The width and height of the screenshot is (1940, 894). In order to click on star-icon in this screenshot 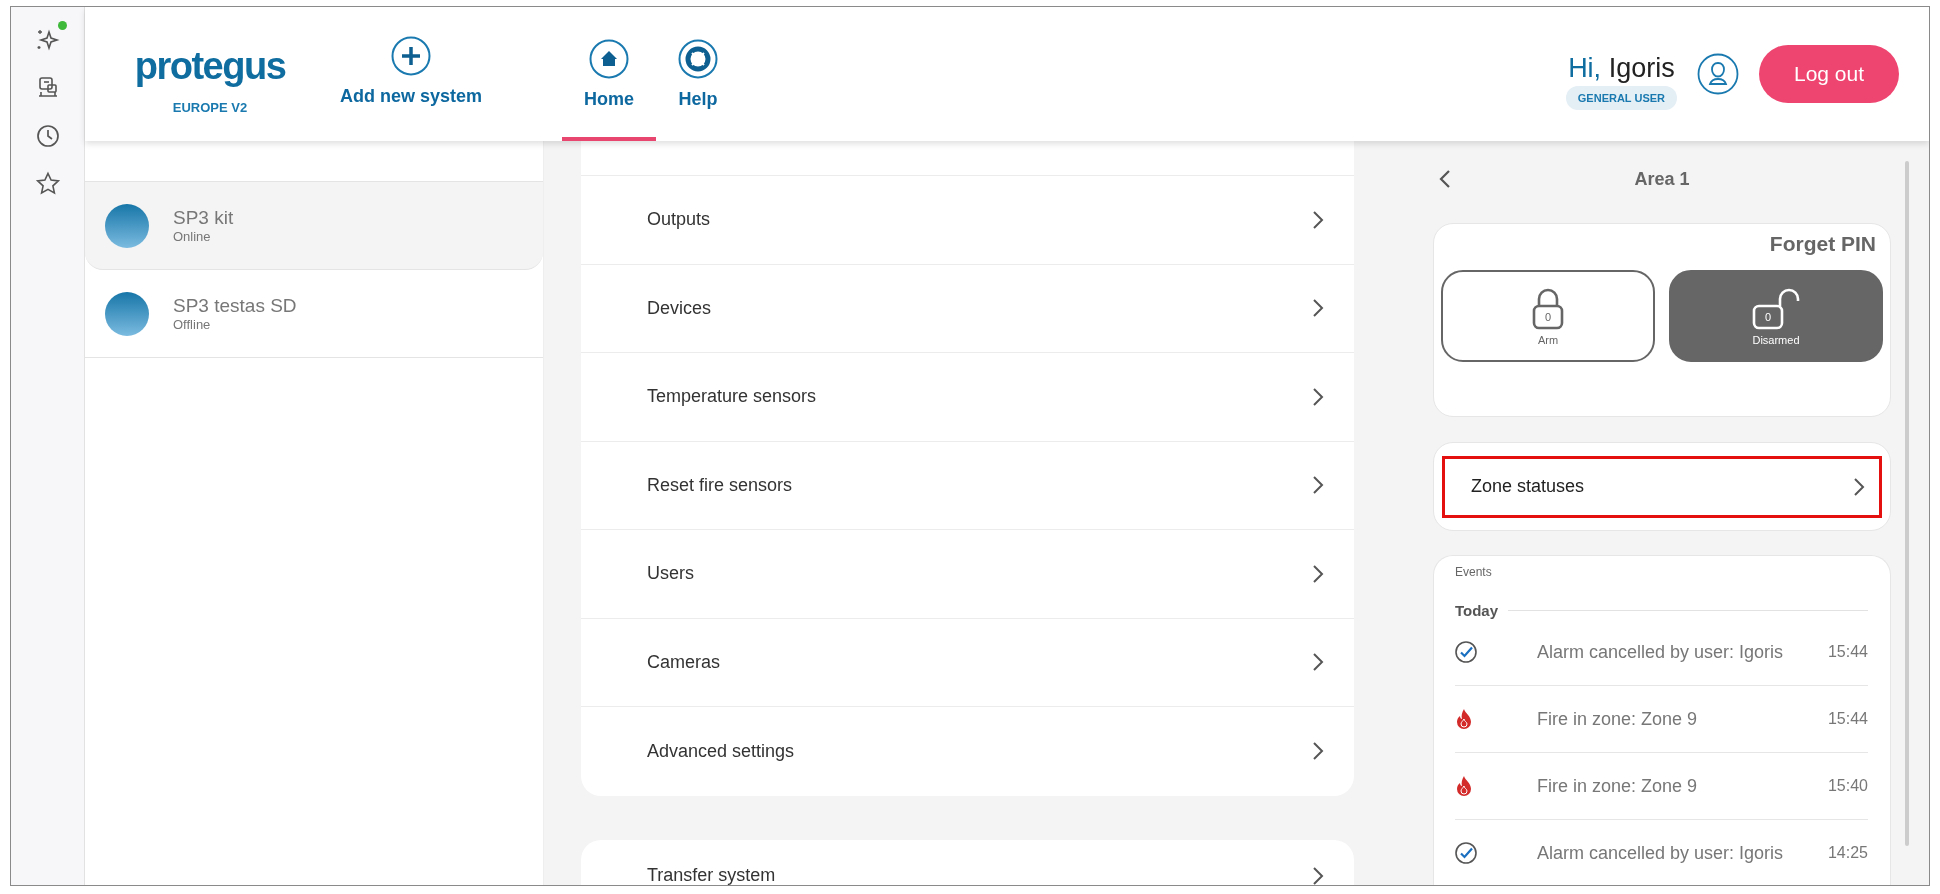, I will do `click(47, 184)`.